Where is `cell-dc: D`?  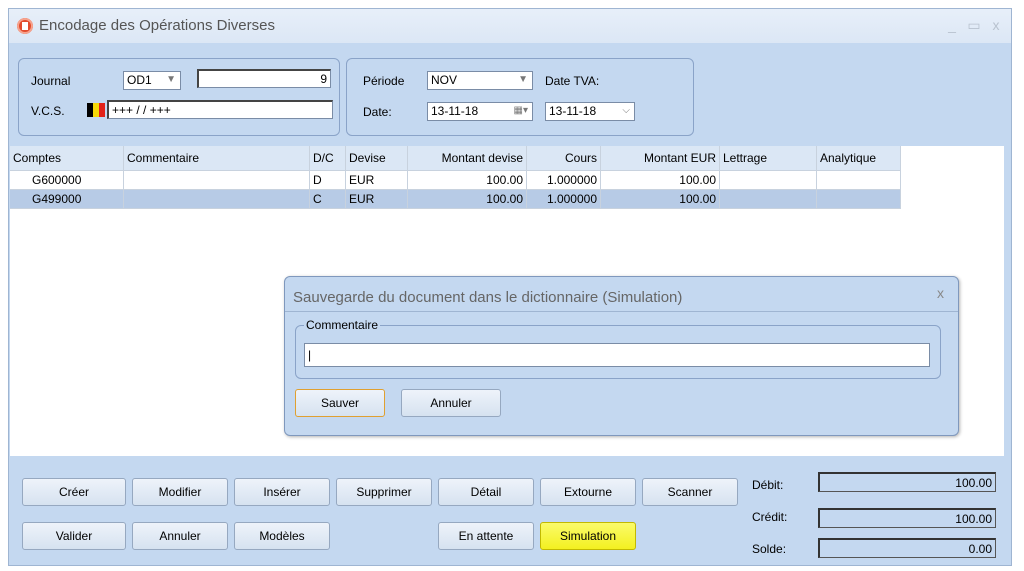
cell-dc: D is located at coordinates (327, 180).